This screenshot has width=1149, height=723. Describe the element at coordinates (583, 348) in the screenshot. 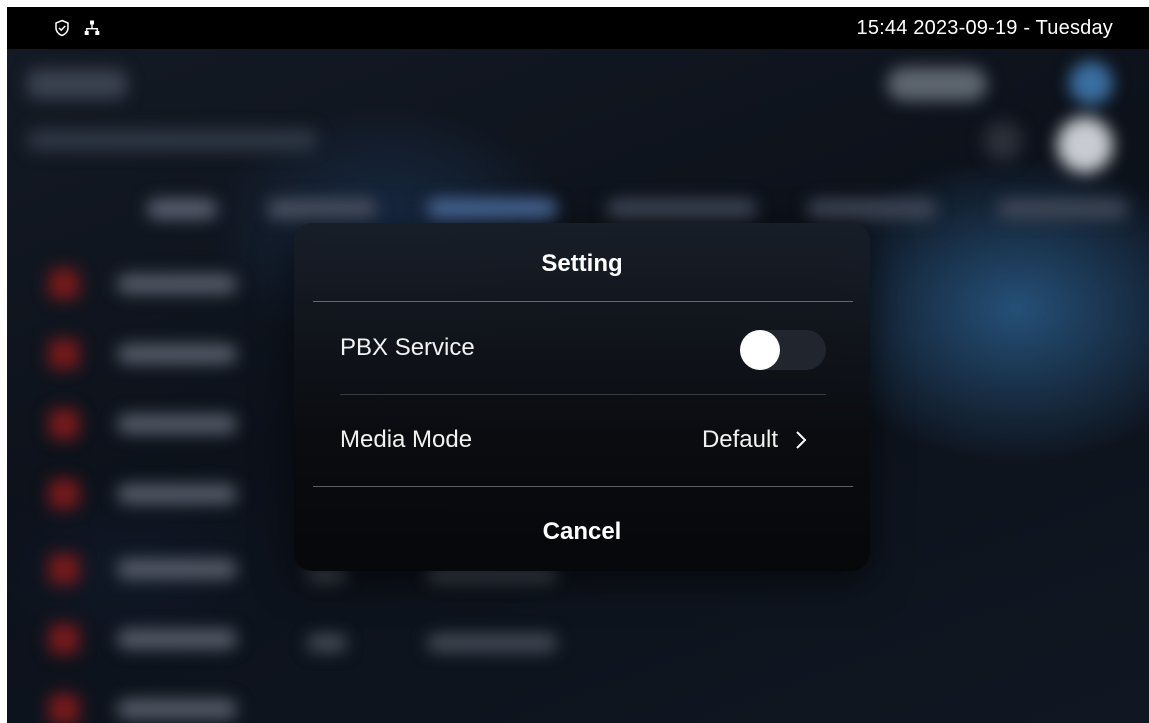

I see `pbx-service-row: PBX Service` at that location.